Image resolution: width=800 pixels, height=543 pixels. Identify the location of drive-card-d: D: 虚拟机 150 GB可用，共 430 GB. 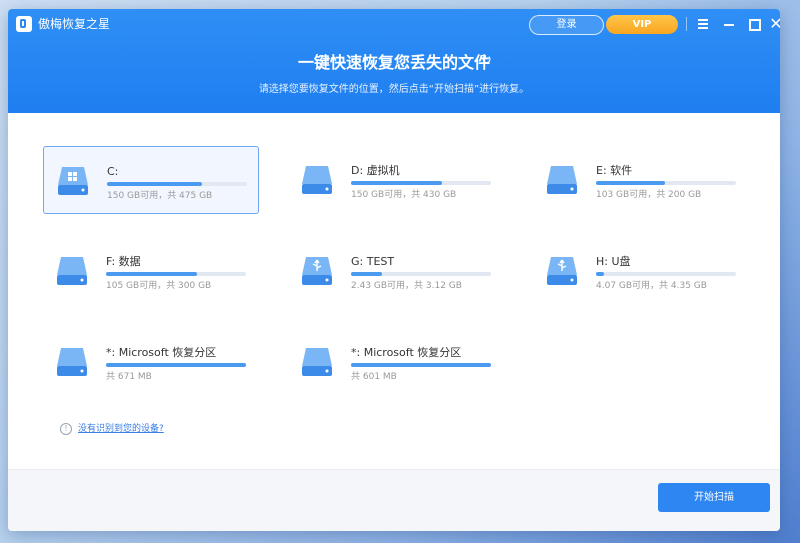
(396, 180).